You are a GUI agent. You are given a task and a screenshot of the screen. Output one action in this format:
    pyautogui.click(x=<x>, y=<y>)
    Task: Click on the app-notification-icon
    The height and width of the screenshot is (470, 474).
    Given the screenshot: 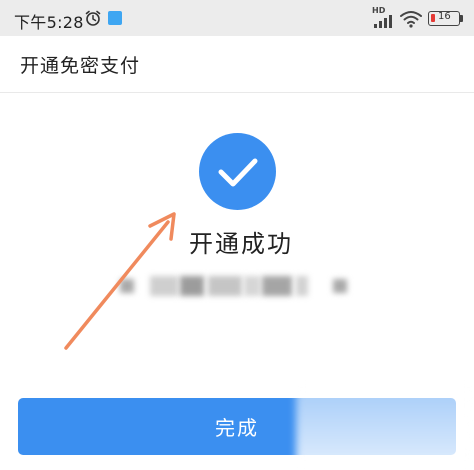 What is the action you would take?
    pyautogui.click(x=115, y=18)
    